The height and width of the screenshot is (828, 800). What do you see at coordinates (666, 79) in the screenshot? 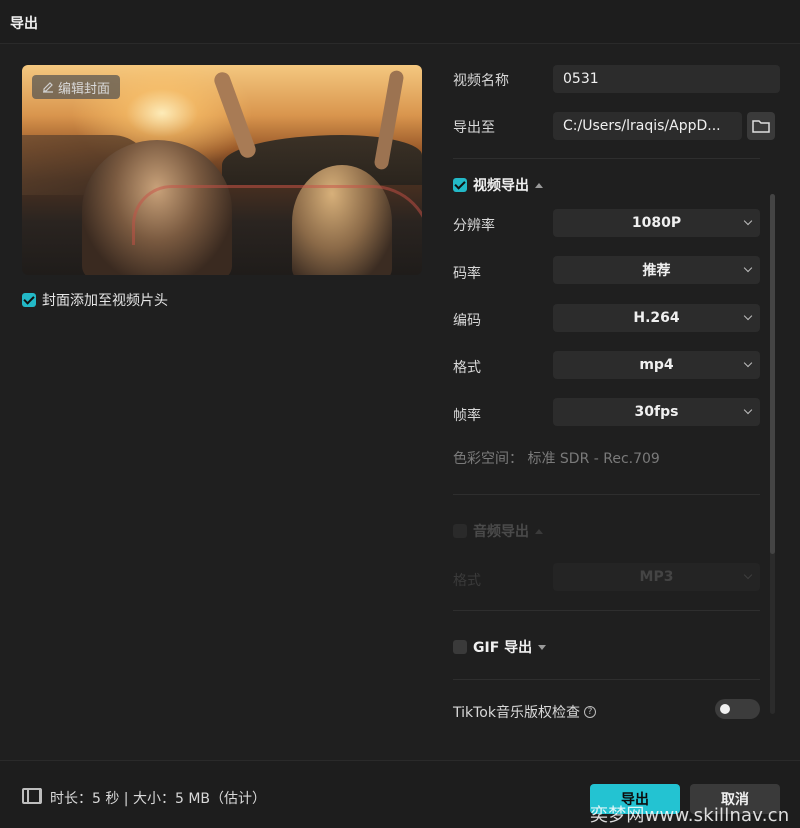
I see `video-name-input: 0531` at bounding box center [666, 79].